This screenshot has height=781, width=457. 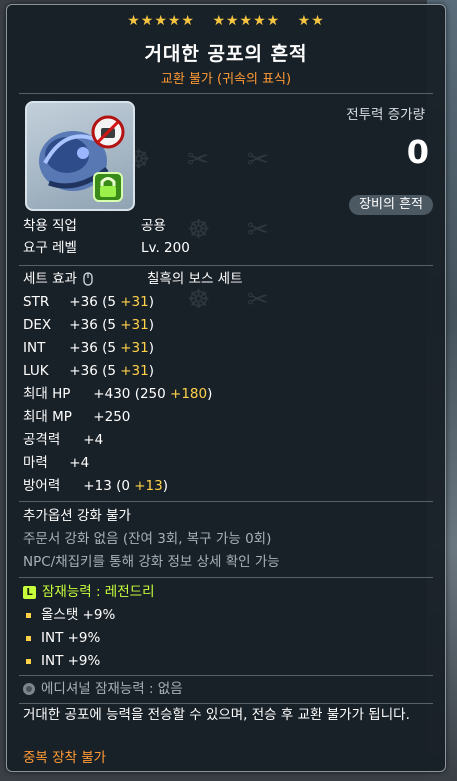 I want to click on stat-row-int: INT +36 (5 +31), so click(x=88, y=348).